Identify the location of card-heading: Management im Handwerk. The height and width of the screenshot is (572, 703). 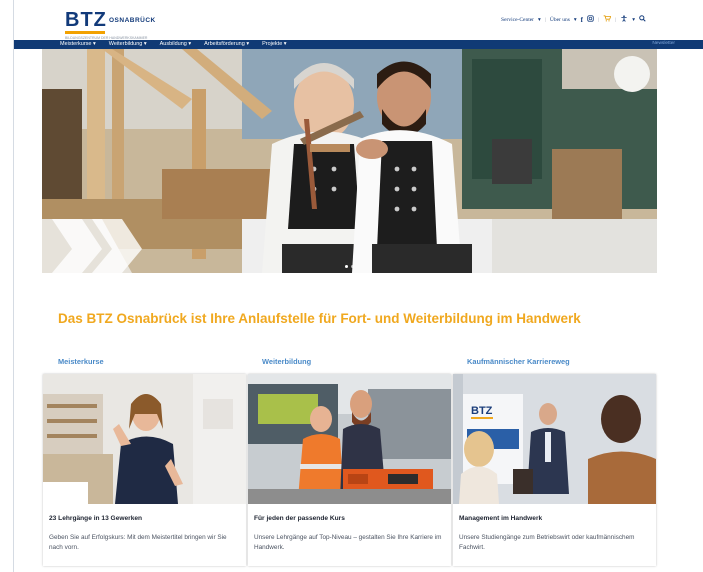
(501, 518).